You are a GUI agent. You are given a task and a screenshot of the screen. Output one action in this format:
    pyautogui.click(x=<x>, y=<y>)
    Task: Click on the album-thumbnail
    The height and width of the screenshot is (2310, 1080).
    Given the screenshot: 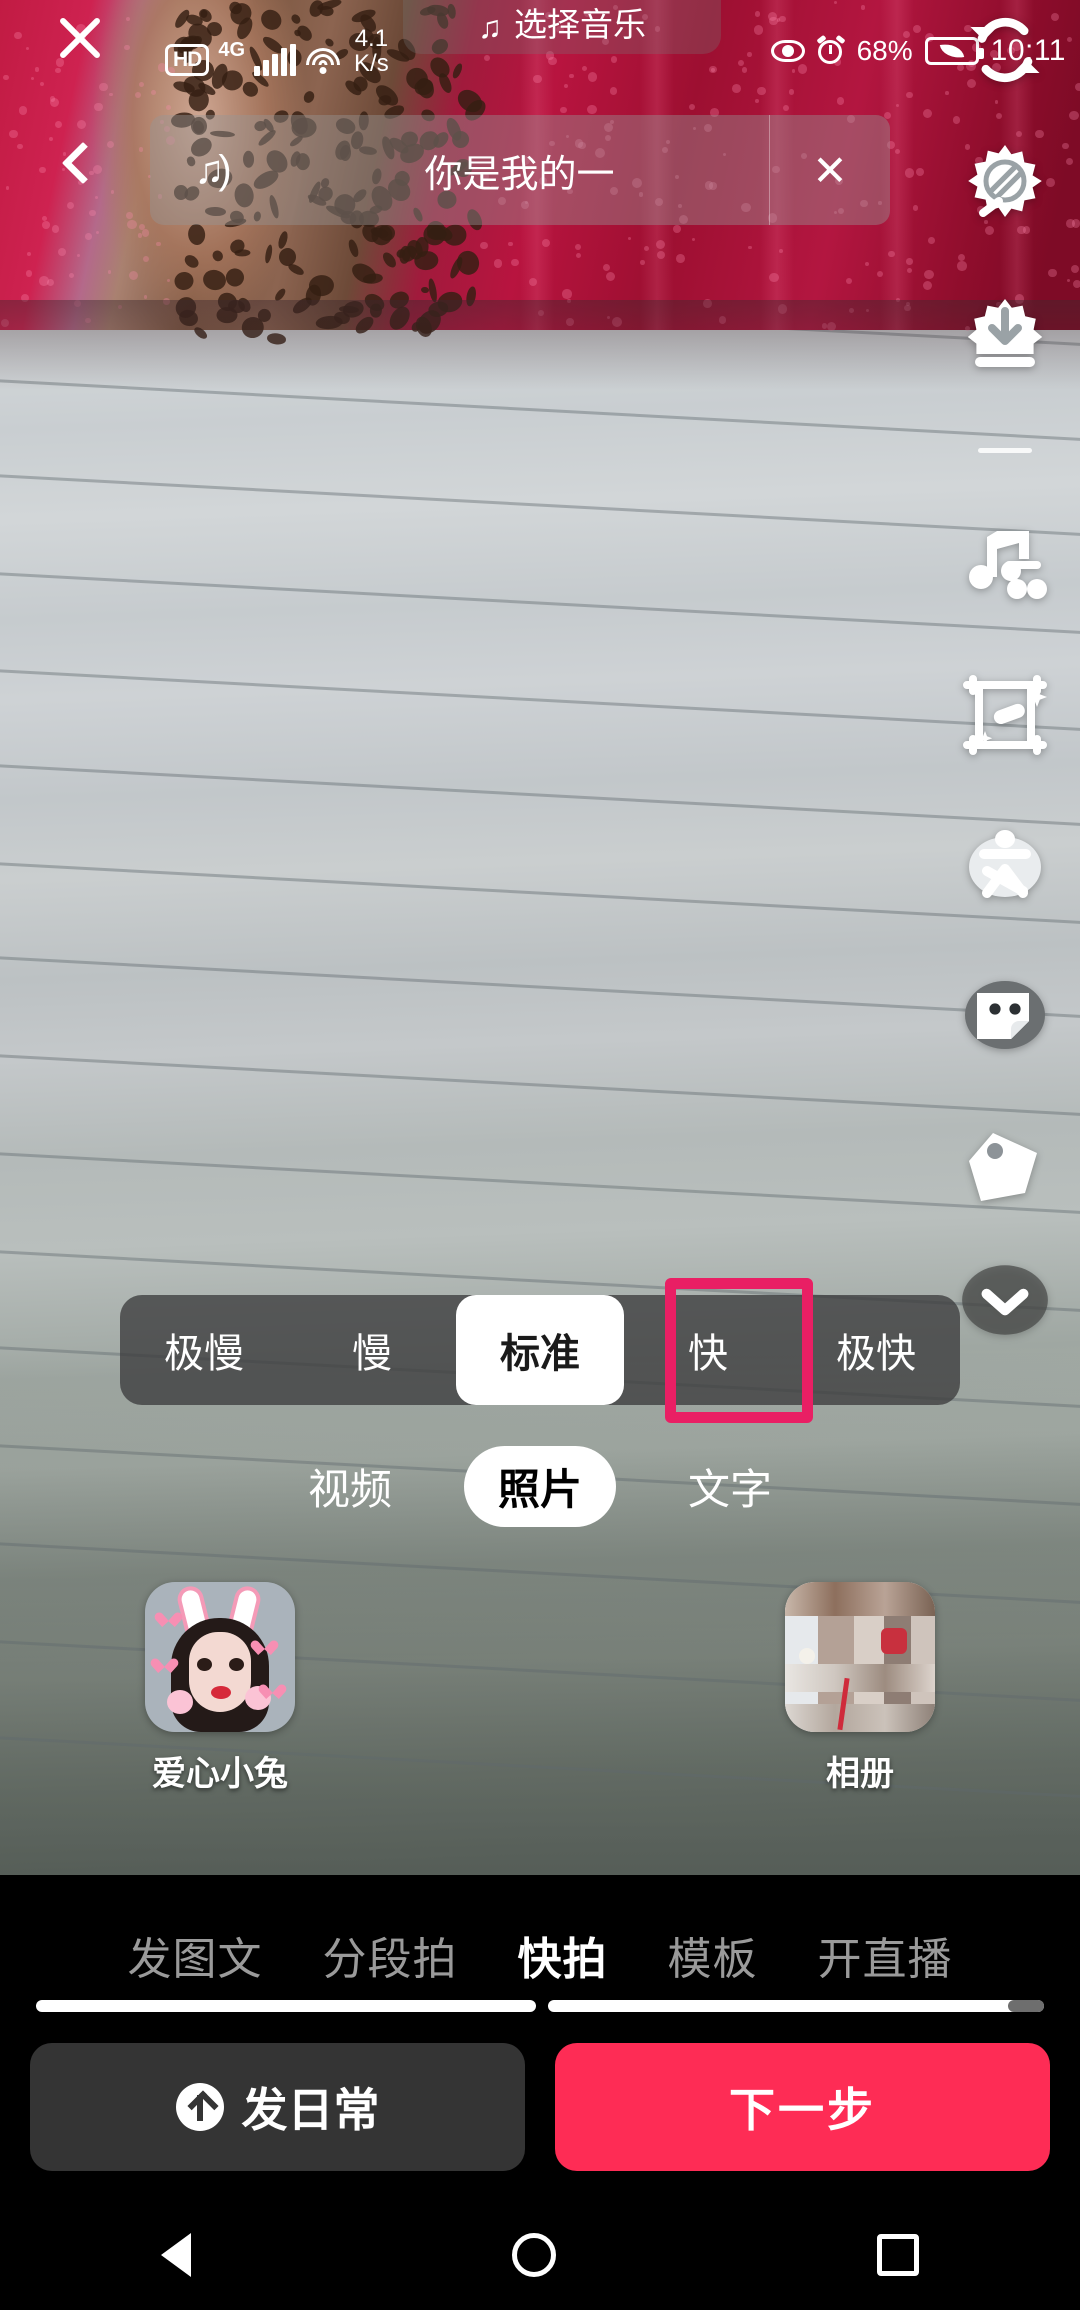 What is the action you would take?
    pyautogui.click(x=860, y=1657)
    